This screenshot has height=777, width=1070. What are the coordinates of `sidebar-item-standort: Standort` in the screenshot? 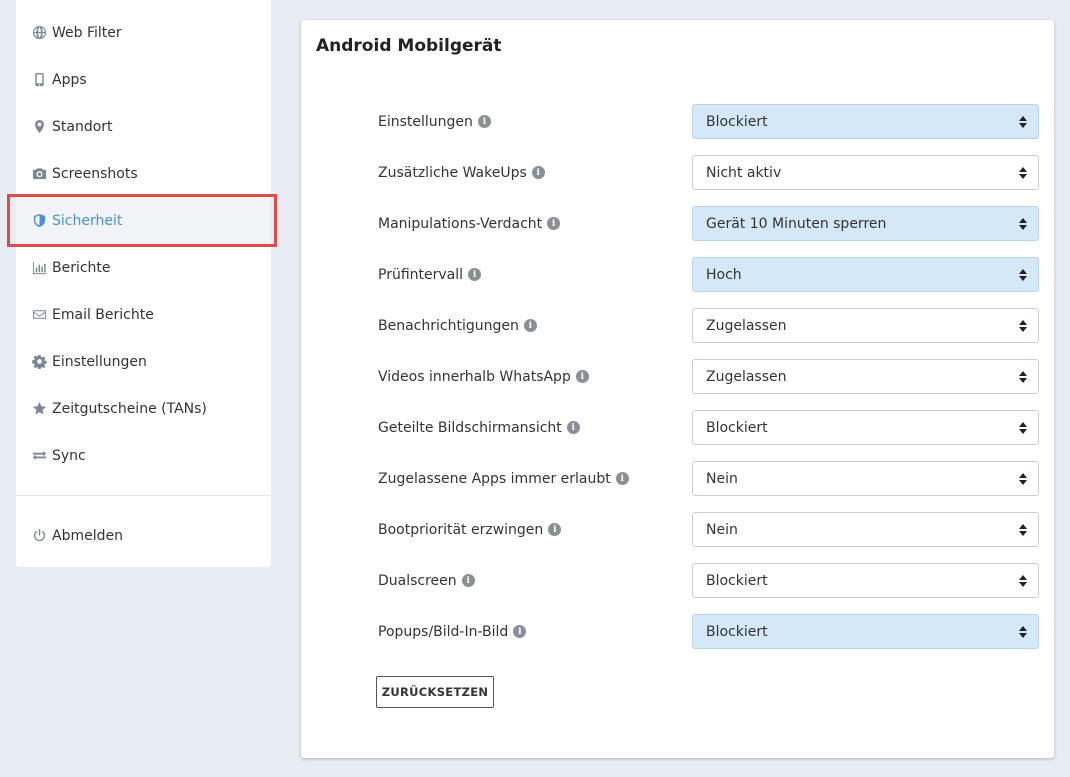 It's located at (143, 126).